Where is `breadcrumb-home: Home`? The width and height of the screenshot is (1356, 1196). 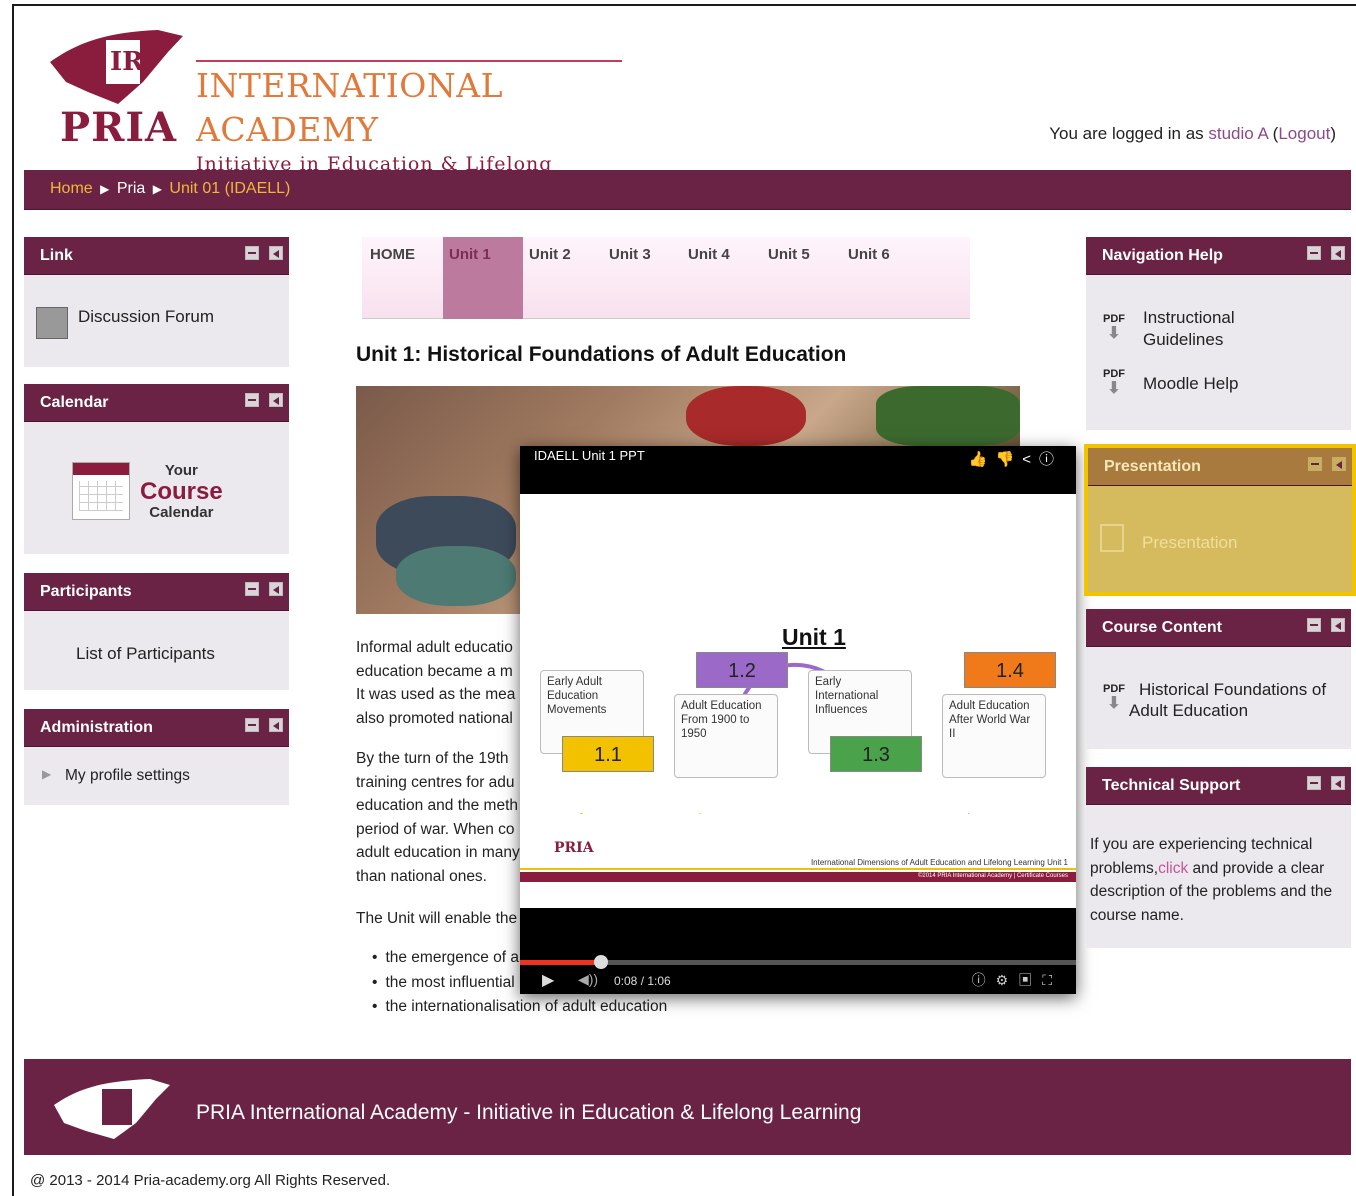
breadcrumb-home: Home is located at coordinates (71, 188).